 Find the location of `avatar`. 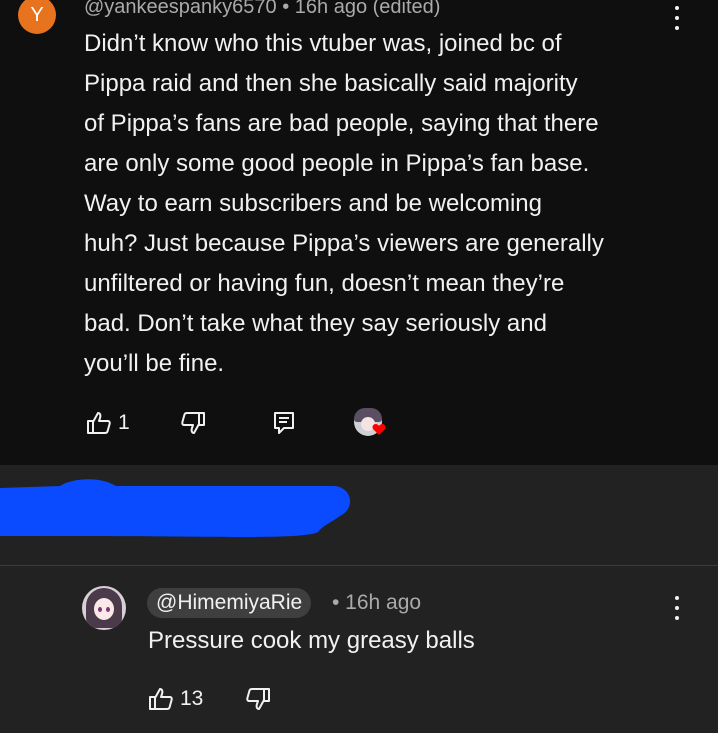

avatar is located at coordinates (104, 608).